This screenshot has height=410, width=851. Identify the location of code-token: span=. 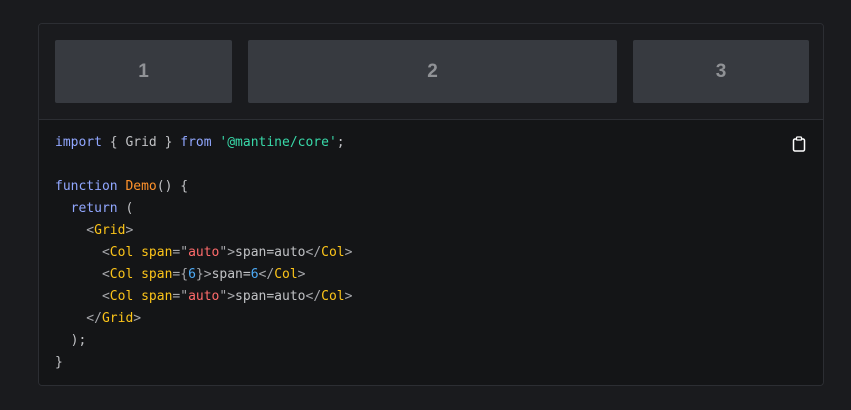
(231, 274).